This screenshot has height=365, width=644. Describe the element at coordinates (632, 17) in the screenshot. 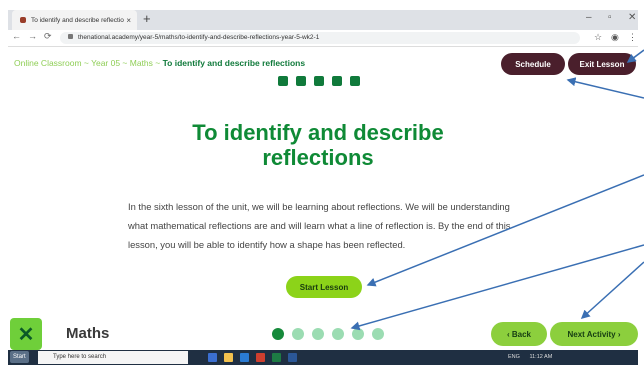

I see `close-window-icon: ✕` at that location.